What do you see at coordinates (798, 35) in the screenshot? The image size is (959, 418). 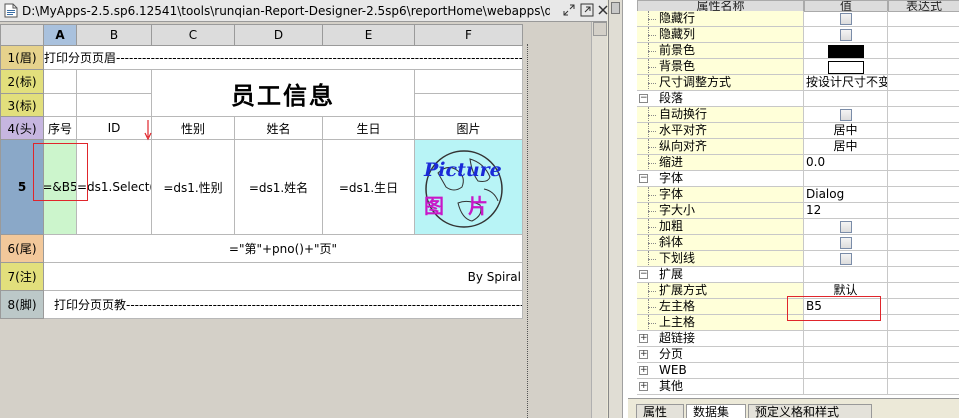 I see `property-row: 隐藏列` at bounding box center [798, 35].